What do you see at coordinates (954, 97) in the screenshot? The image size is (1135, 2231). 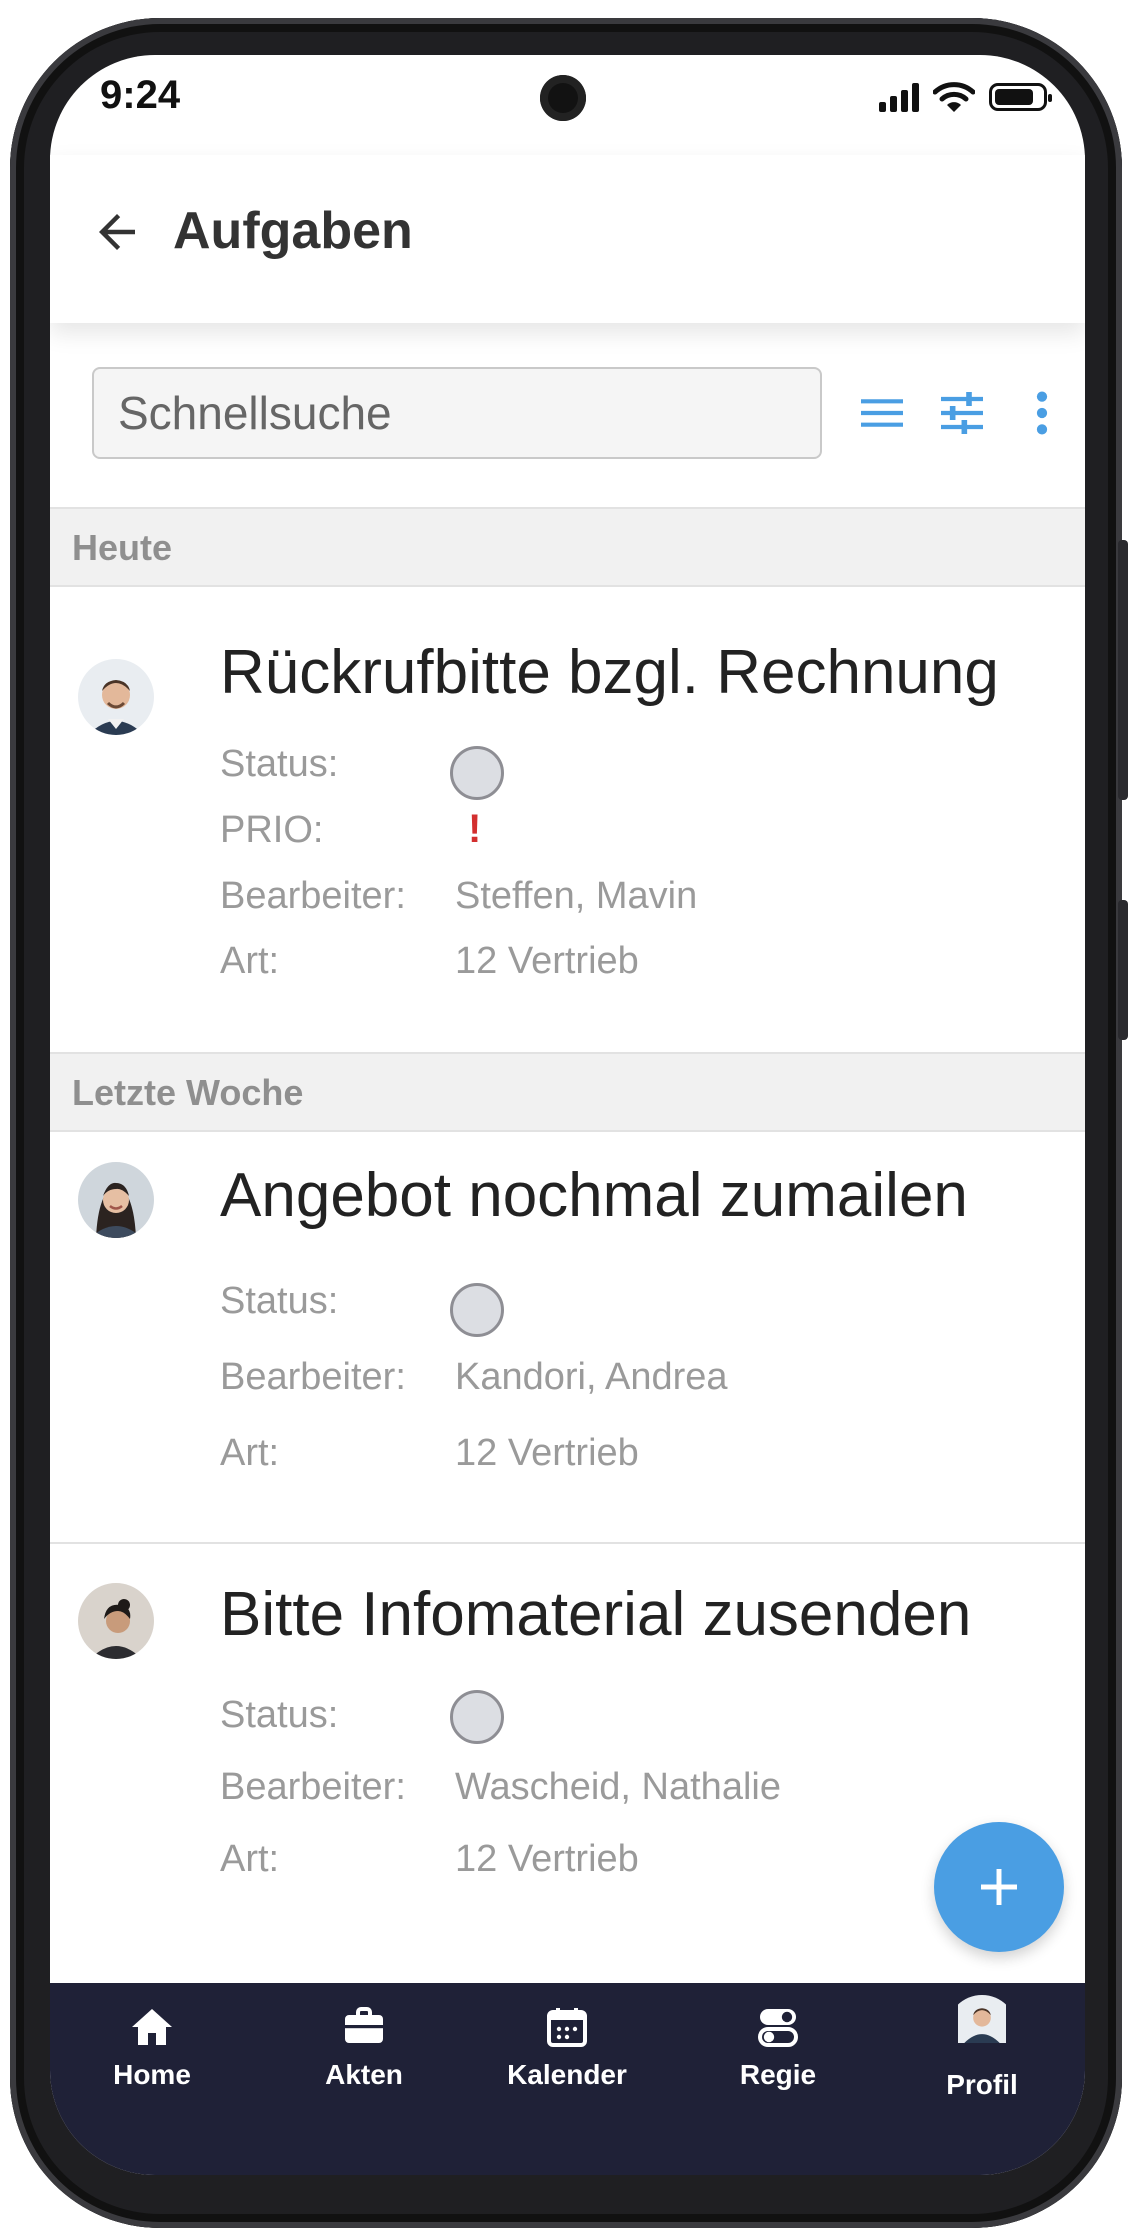 I see `wifi-icon` at bounding box center [954, 97].